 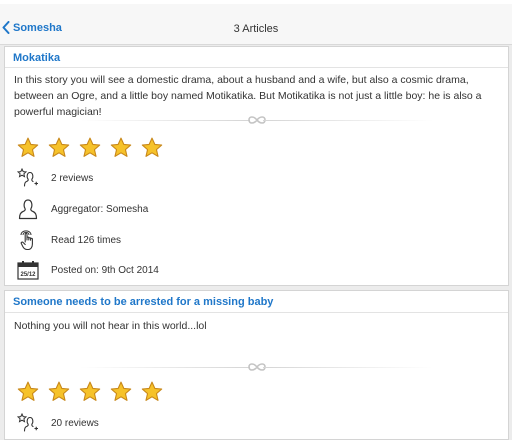 I want to click on person-outline-icon, so click(x=28, y=209).